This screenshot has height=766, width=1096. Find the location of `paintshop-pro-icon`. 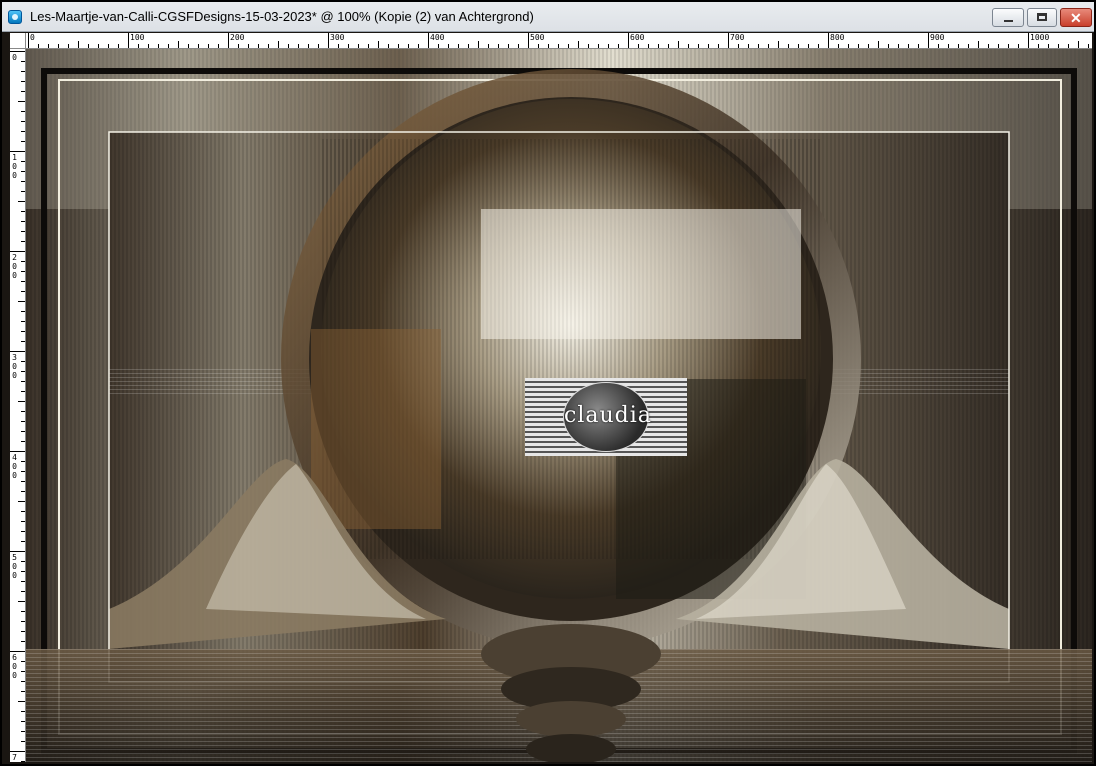

paintshop-pro-icon is located at coordinates (15, 17).